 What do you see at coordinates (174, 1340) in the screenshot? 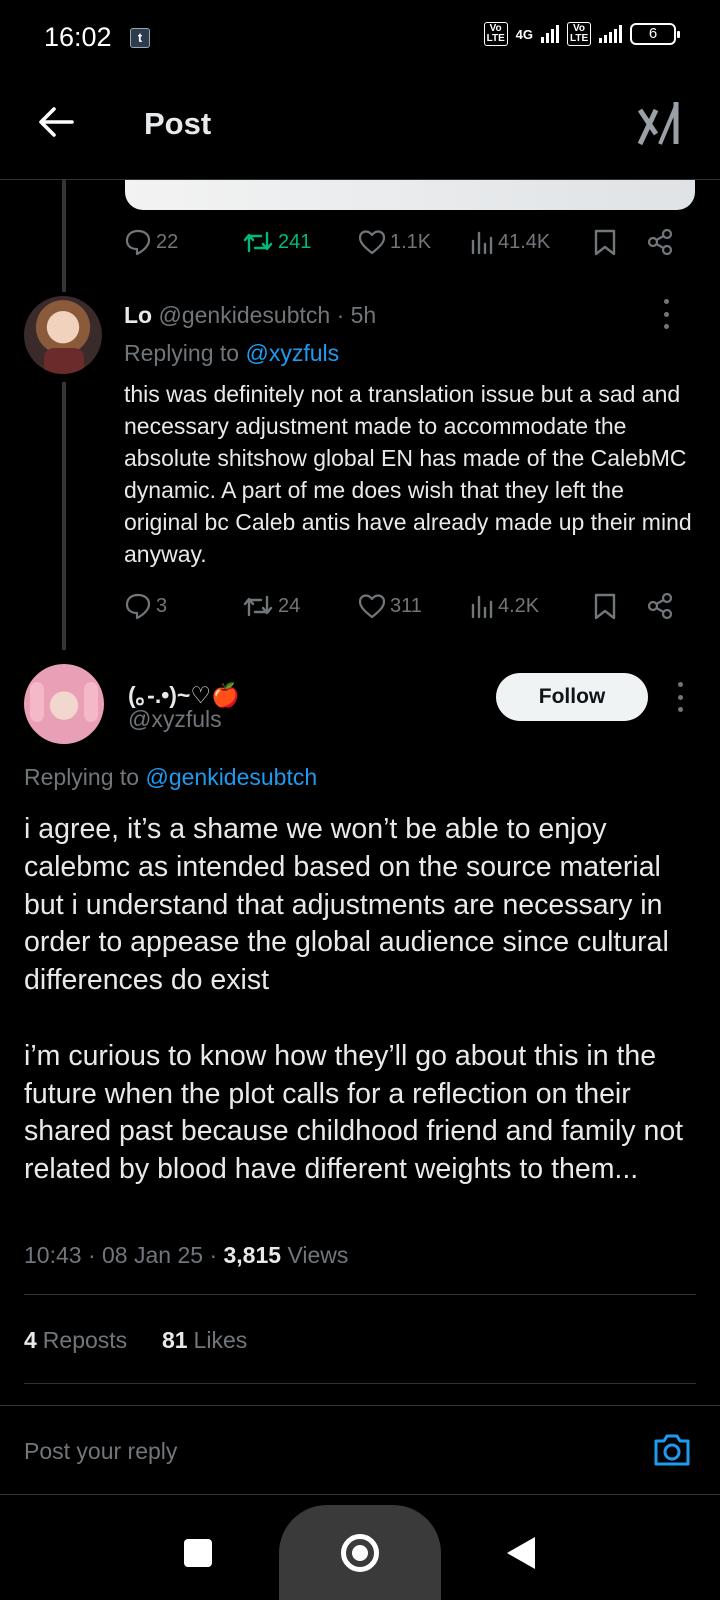
I see `likes-count: 81` at bounding box center [174, 1340].